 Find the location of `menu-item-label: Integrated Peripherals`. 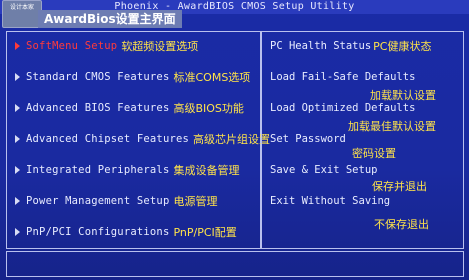

menu-item-label: Integrated Peripherals is located at coordinates (98, 170).